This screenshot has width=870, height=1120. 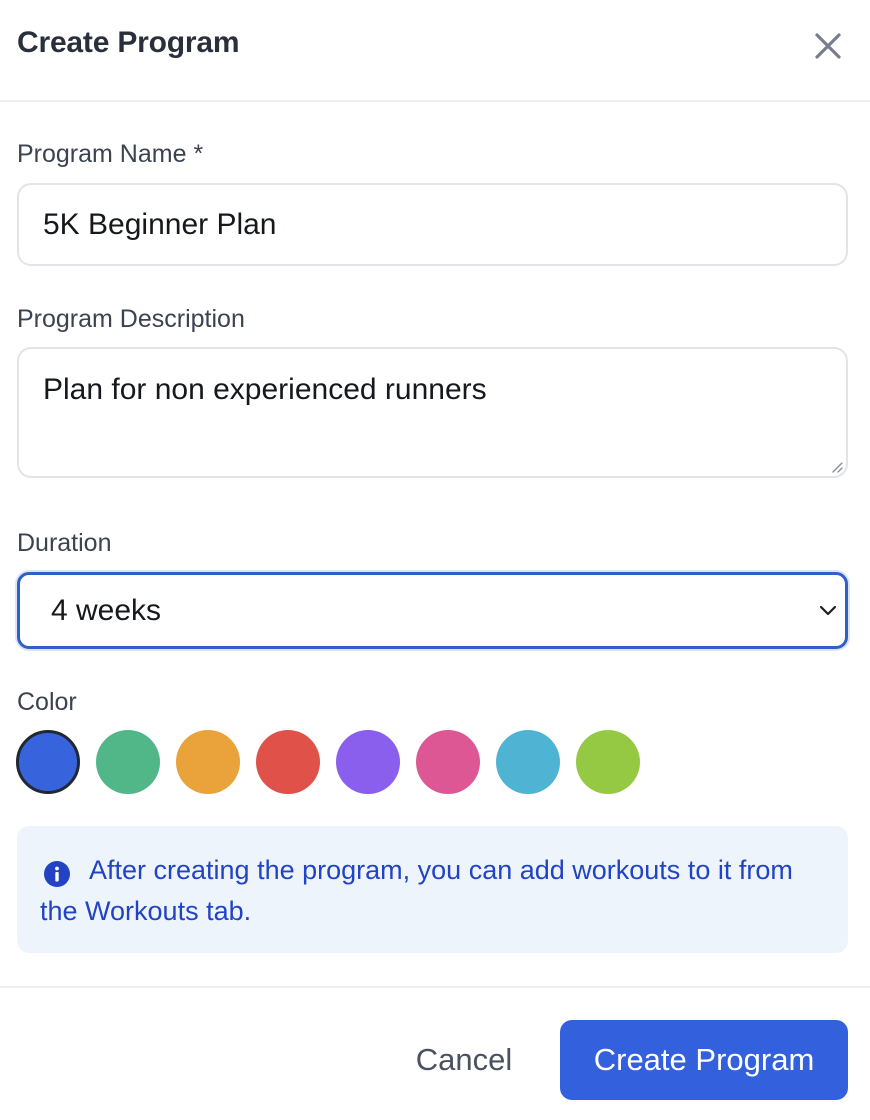 I want to click on duration-select: 4 weeks, so click(x=432, y=610).